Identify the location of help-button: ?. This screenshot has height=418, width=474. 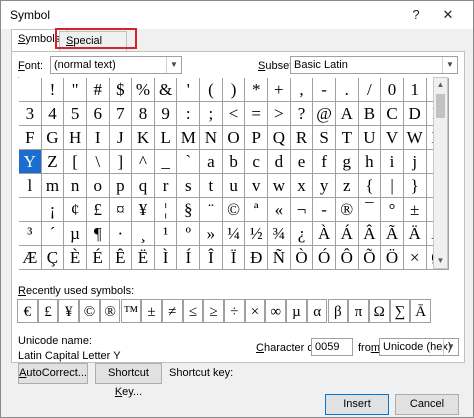
(416, 15).